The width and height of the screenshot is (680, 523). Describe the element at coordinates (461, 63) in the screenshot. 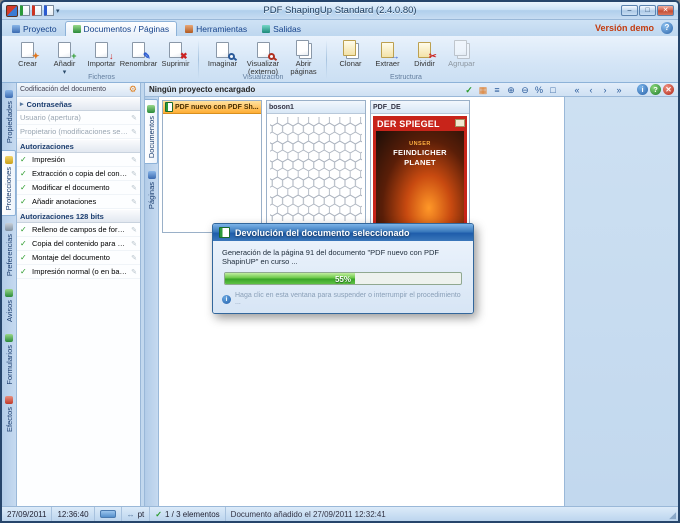

I see `agrupar-label: Agrupar` at that location.